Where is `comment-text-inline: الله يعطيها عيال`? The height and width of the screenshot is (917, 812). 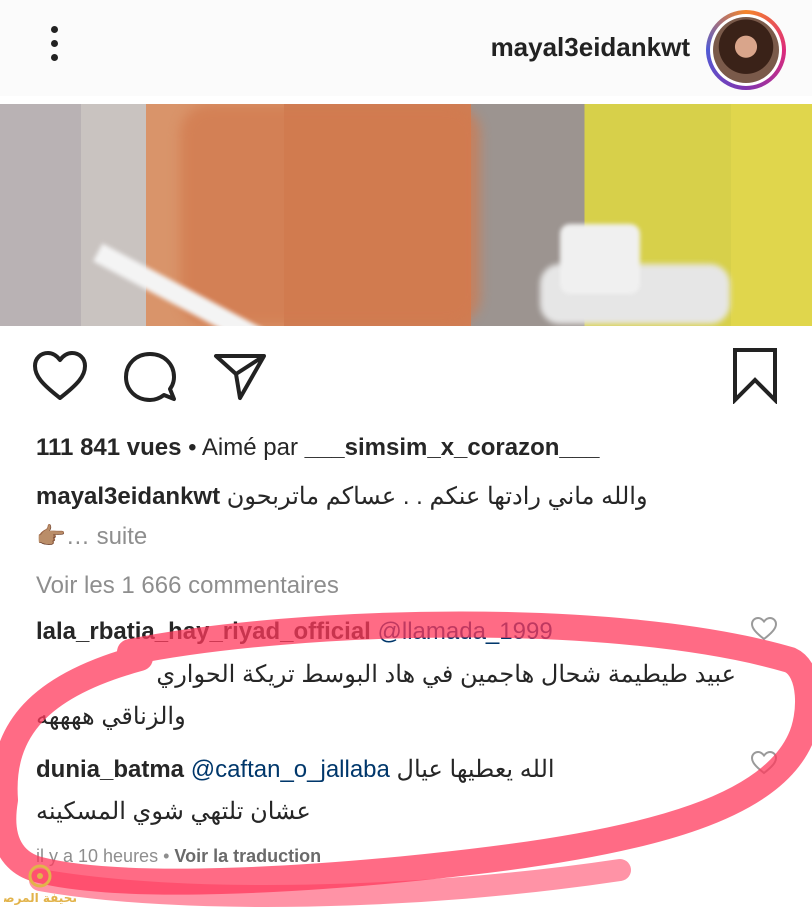 comment-text-inline: الله يعطيها عيال is located at coordinates (475, 769).